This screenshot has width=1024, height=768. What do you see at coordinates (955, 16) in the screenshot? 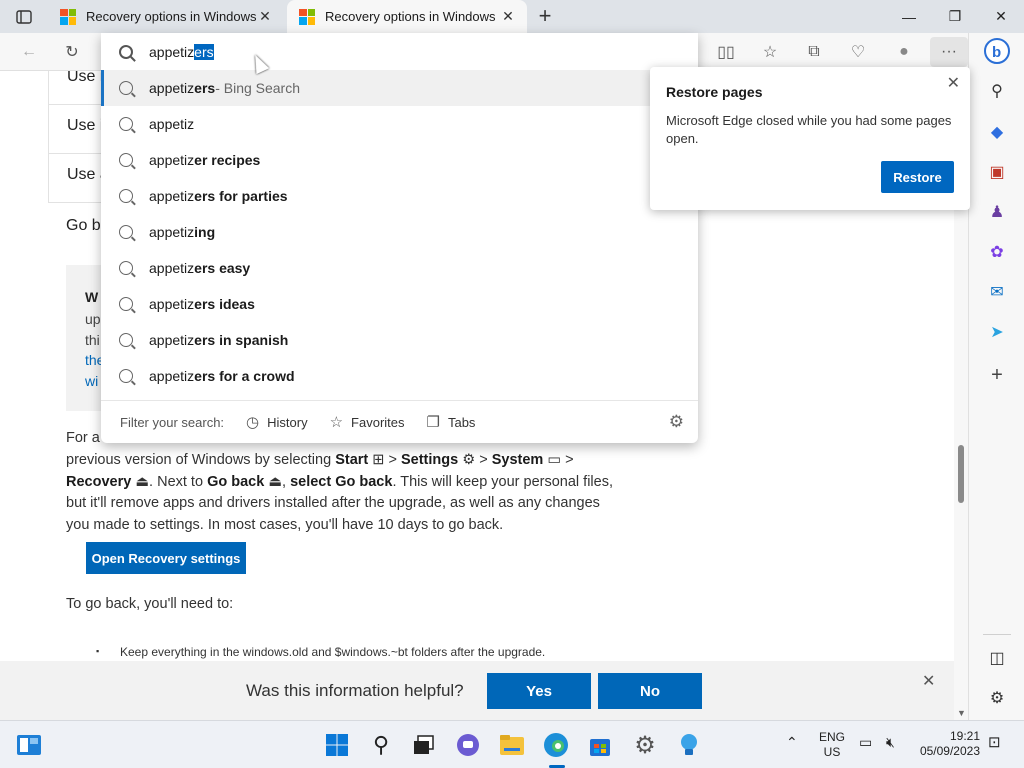
I see `restore-window-button: ❐` at bounding box center [955, 16].